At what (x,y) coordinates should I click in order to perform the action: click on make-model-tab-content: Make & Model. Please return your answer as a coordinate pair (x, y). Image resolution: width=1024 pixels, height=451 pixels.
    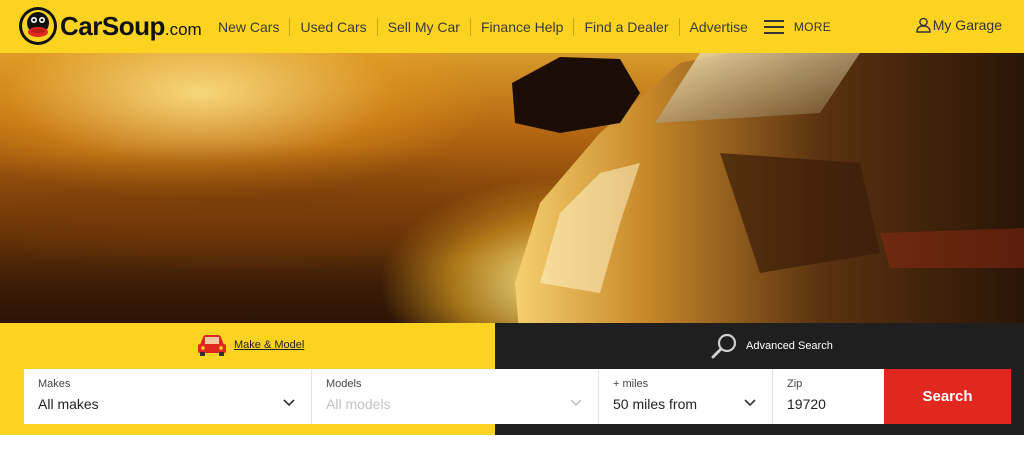
    Looking at the image, I should click on (250, 345).